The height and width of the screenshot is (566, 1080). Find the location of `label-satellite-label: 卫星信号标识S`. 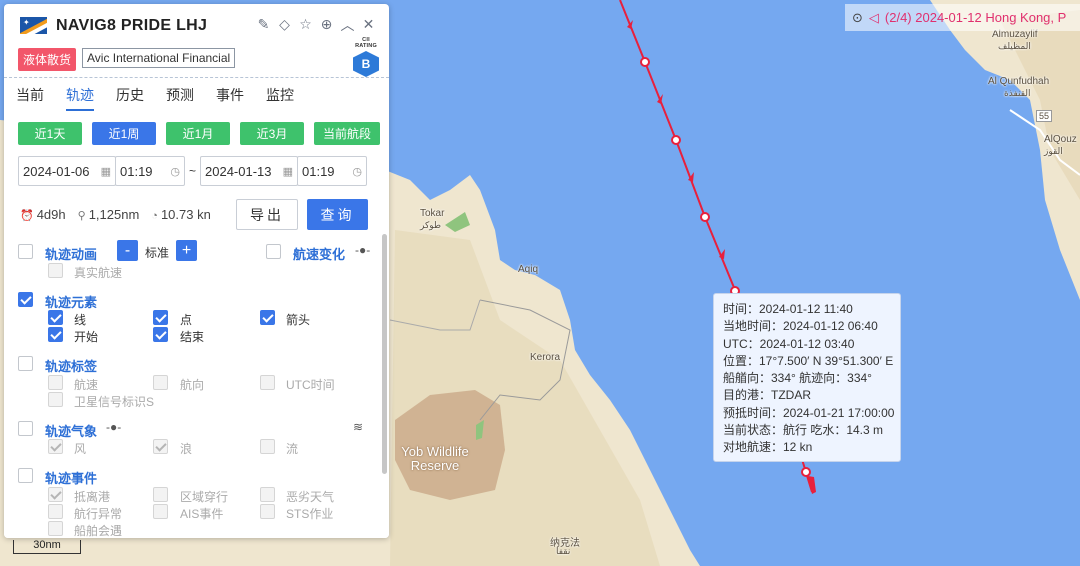

label-satellite-label: 卫星信号标识S is located at coordinates (114, 402).